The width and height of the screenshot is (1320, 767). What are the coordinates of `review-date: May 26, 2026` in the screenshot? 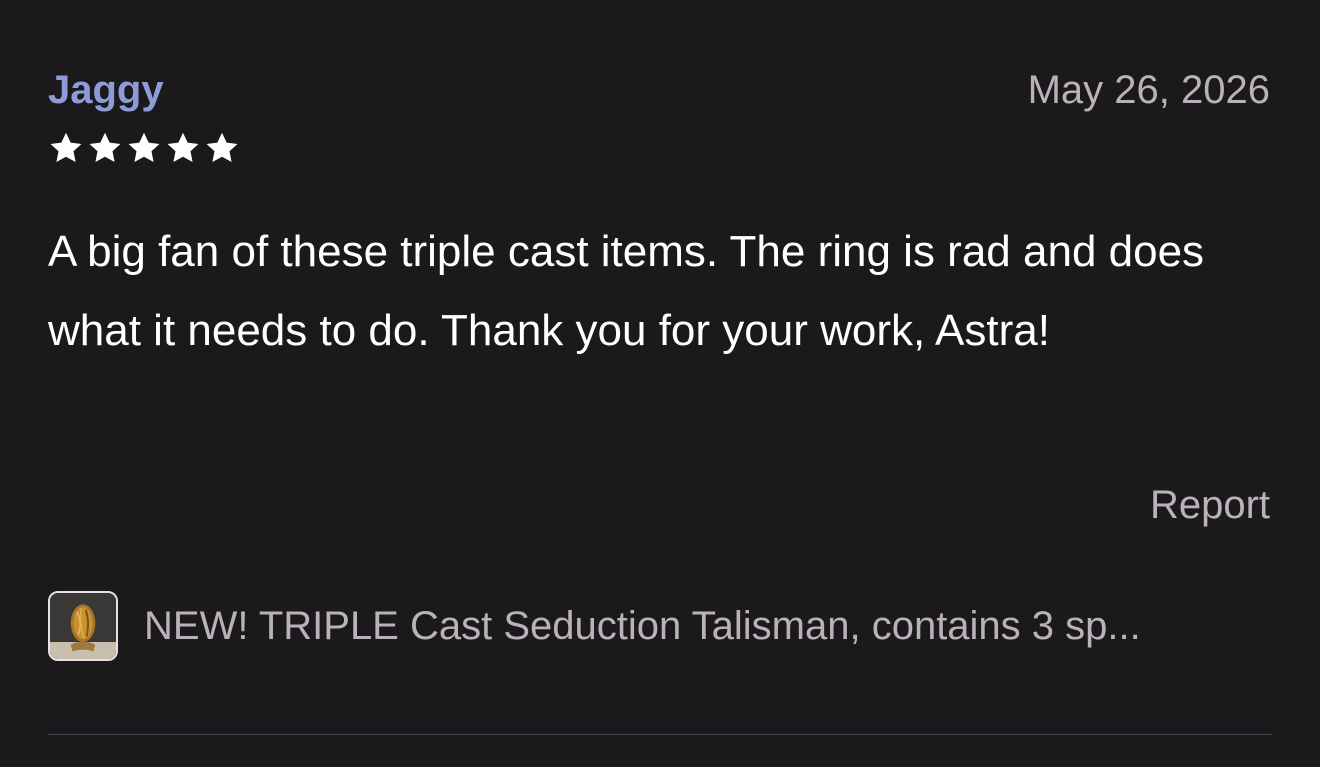 It's located at (1148, 90).